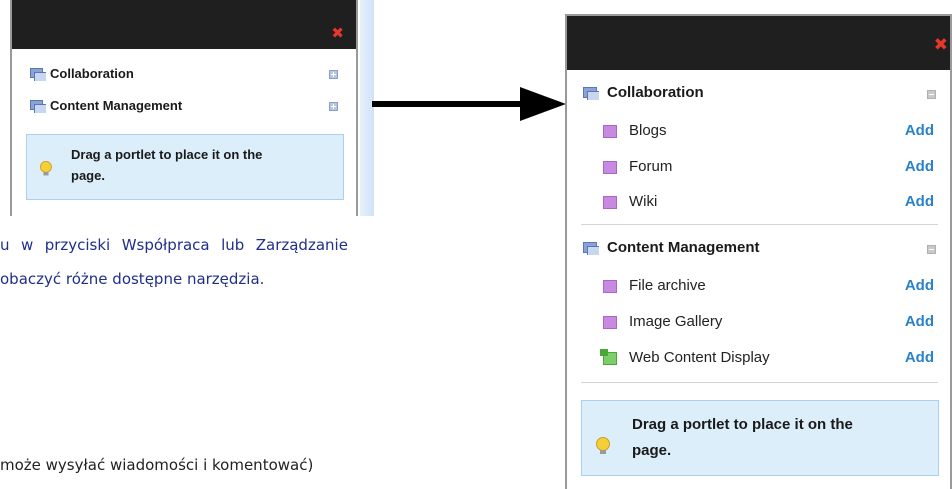 Image resolution: width=952 pixels, height=489 pixels. Describe the element at coordinates (165, 245) in the screenshot. I see `word: Współpraca` at that location.